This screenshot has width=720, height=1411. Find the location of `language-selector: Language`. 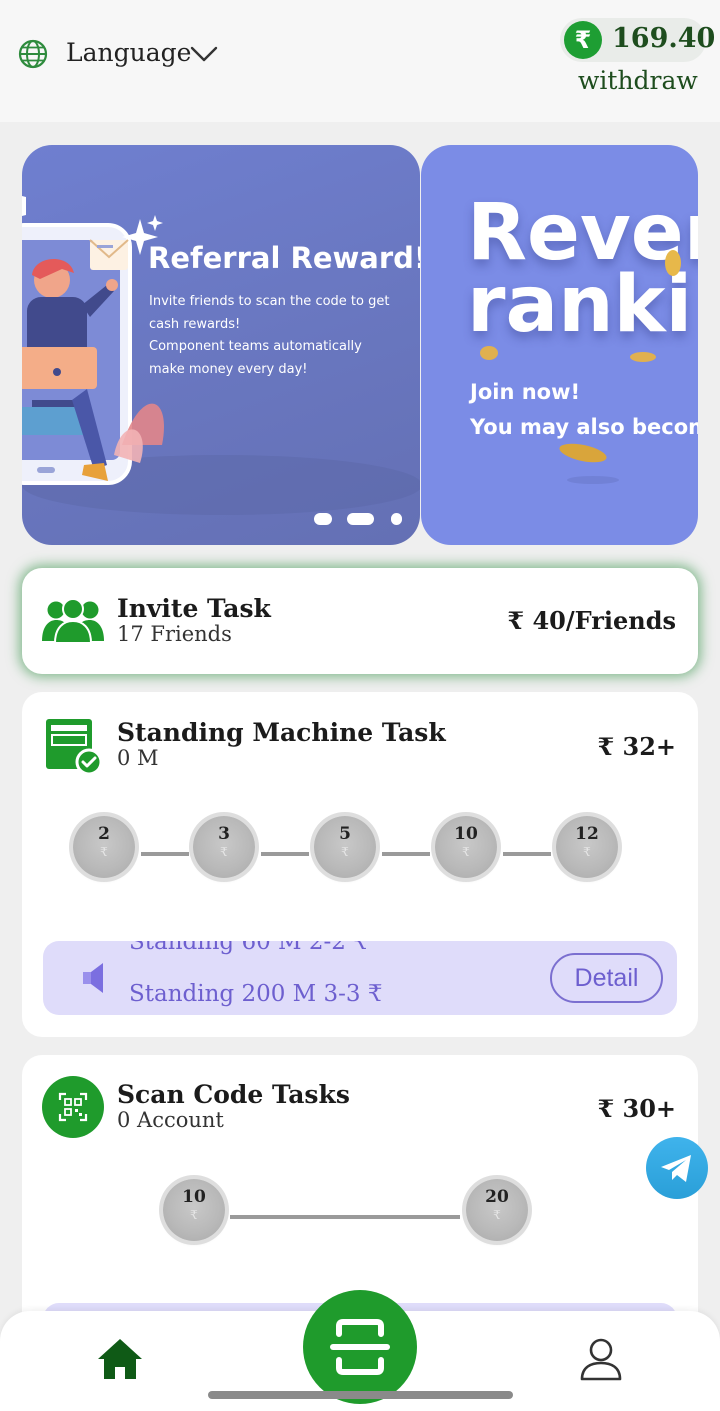

language-selector: Language is located at coordinates (128, 52).